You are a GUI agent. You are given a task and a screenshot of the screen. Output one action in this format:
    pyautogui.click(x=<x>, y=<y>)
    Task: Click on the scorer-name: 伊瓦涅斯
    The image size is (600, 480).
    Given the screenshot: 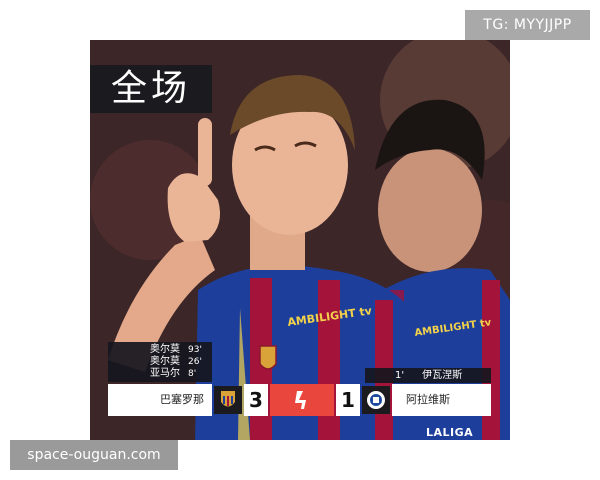 What is the action you would take?
    pyautogui.click(x=442, y=375)
    